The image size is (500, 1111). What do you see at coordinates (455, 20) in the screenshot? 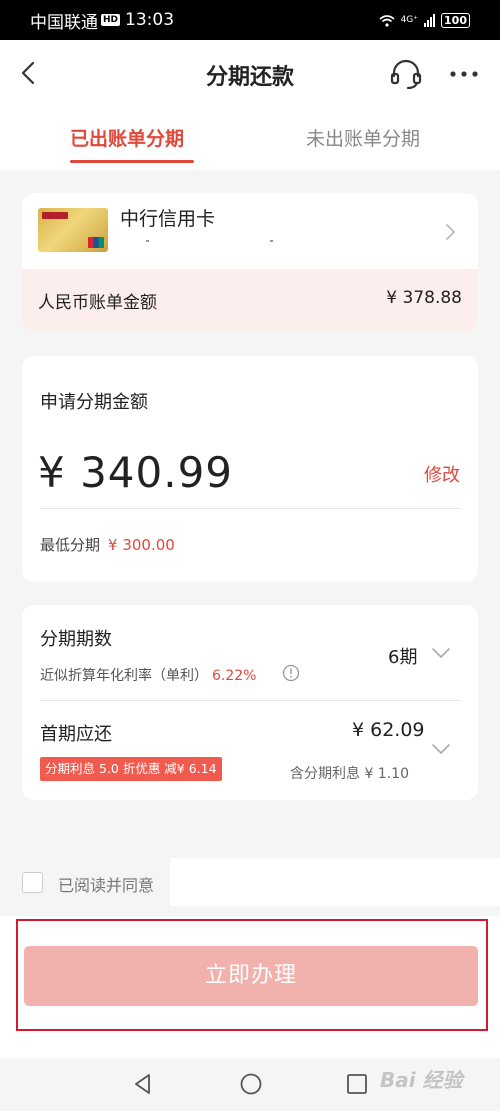
I see `battery-icon: 100` at bounding box center [455, 20].